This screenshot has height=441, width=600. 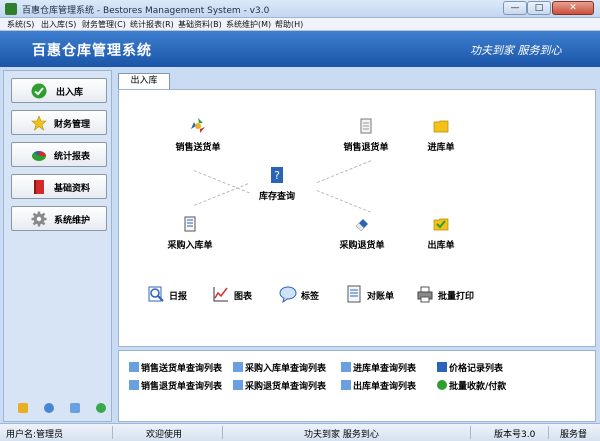 What do you see at coordinates (92, 51) in the screenshot?
I see `app-title: 百惠仓库管理系统` at bounding box center [92, 51].